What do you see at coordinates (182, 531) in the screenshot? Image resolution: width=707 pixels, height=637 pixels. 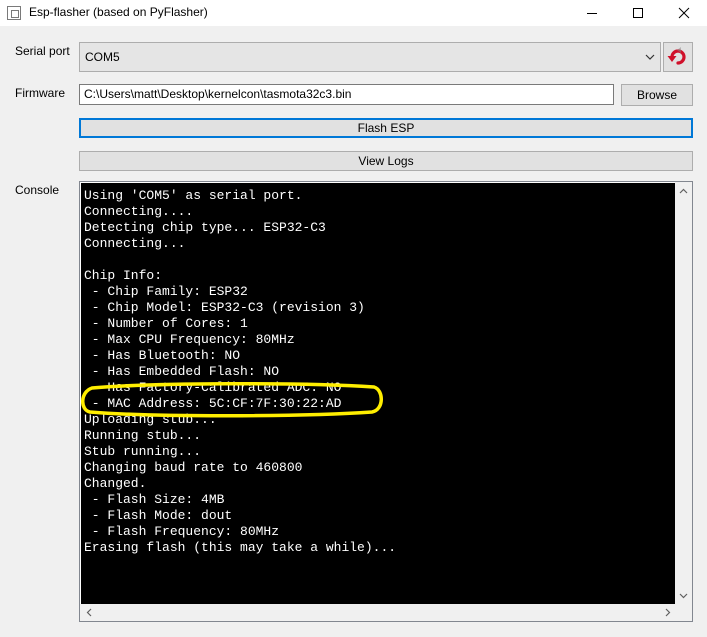 I see `console-line: - Flash Frequency: 80MHz` at bounding box center [182, 531].